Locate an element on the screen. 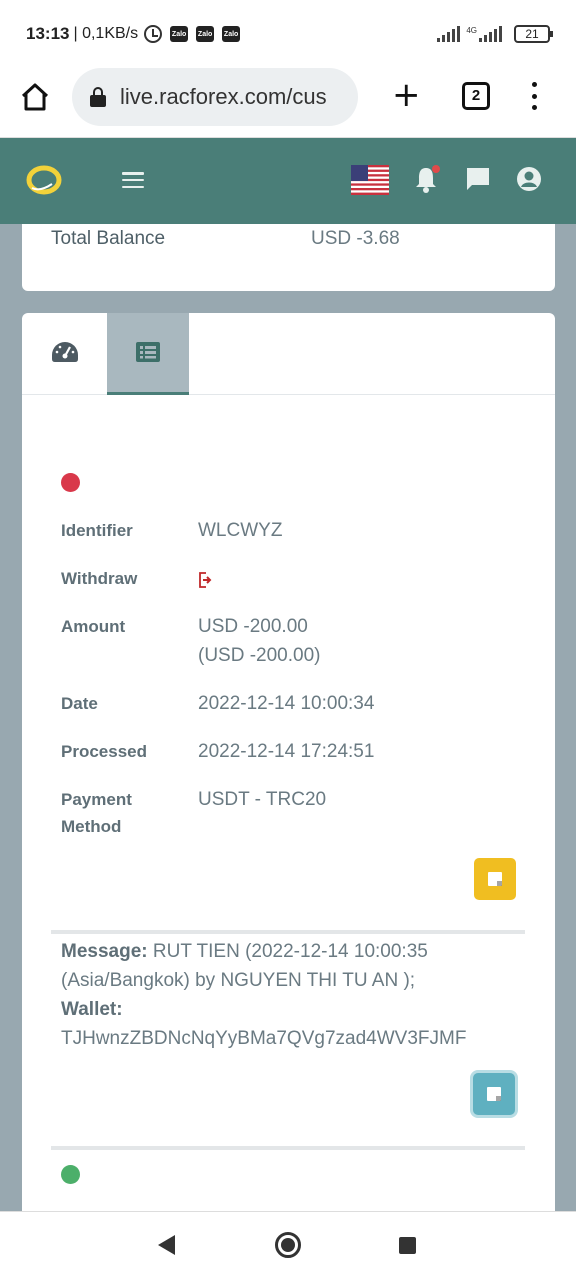 The width and height of the screenshot is (576, 1280). balance-card: Total Balance USD -3.68 is located at coordinates (288, 257).